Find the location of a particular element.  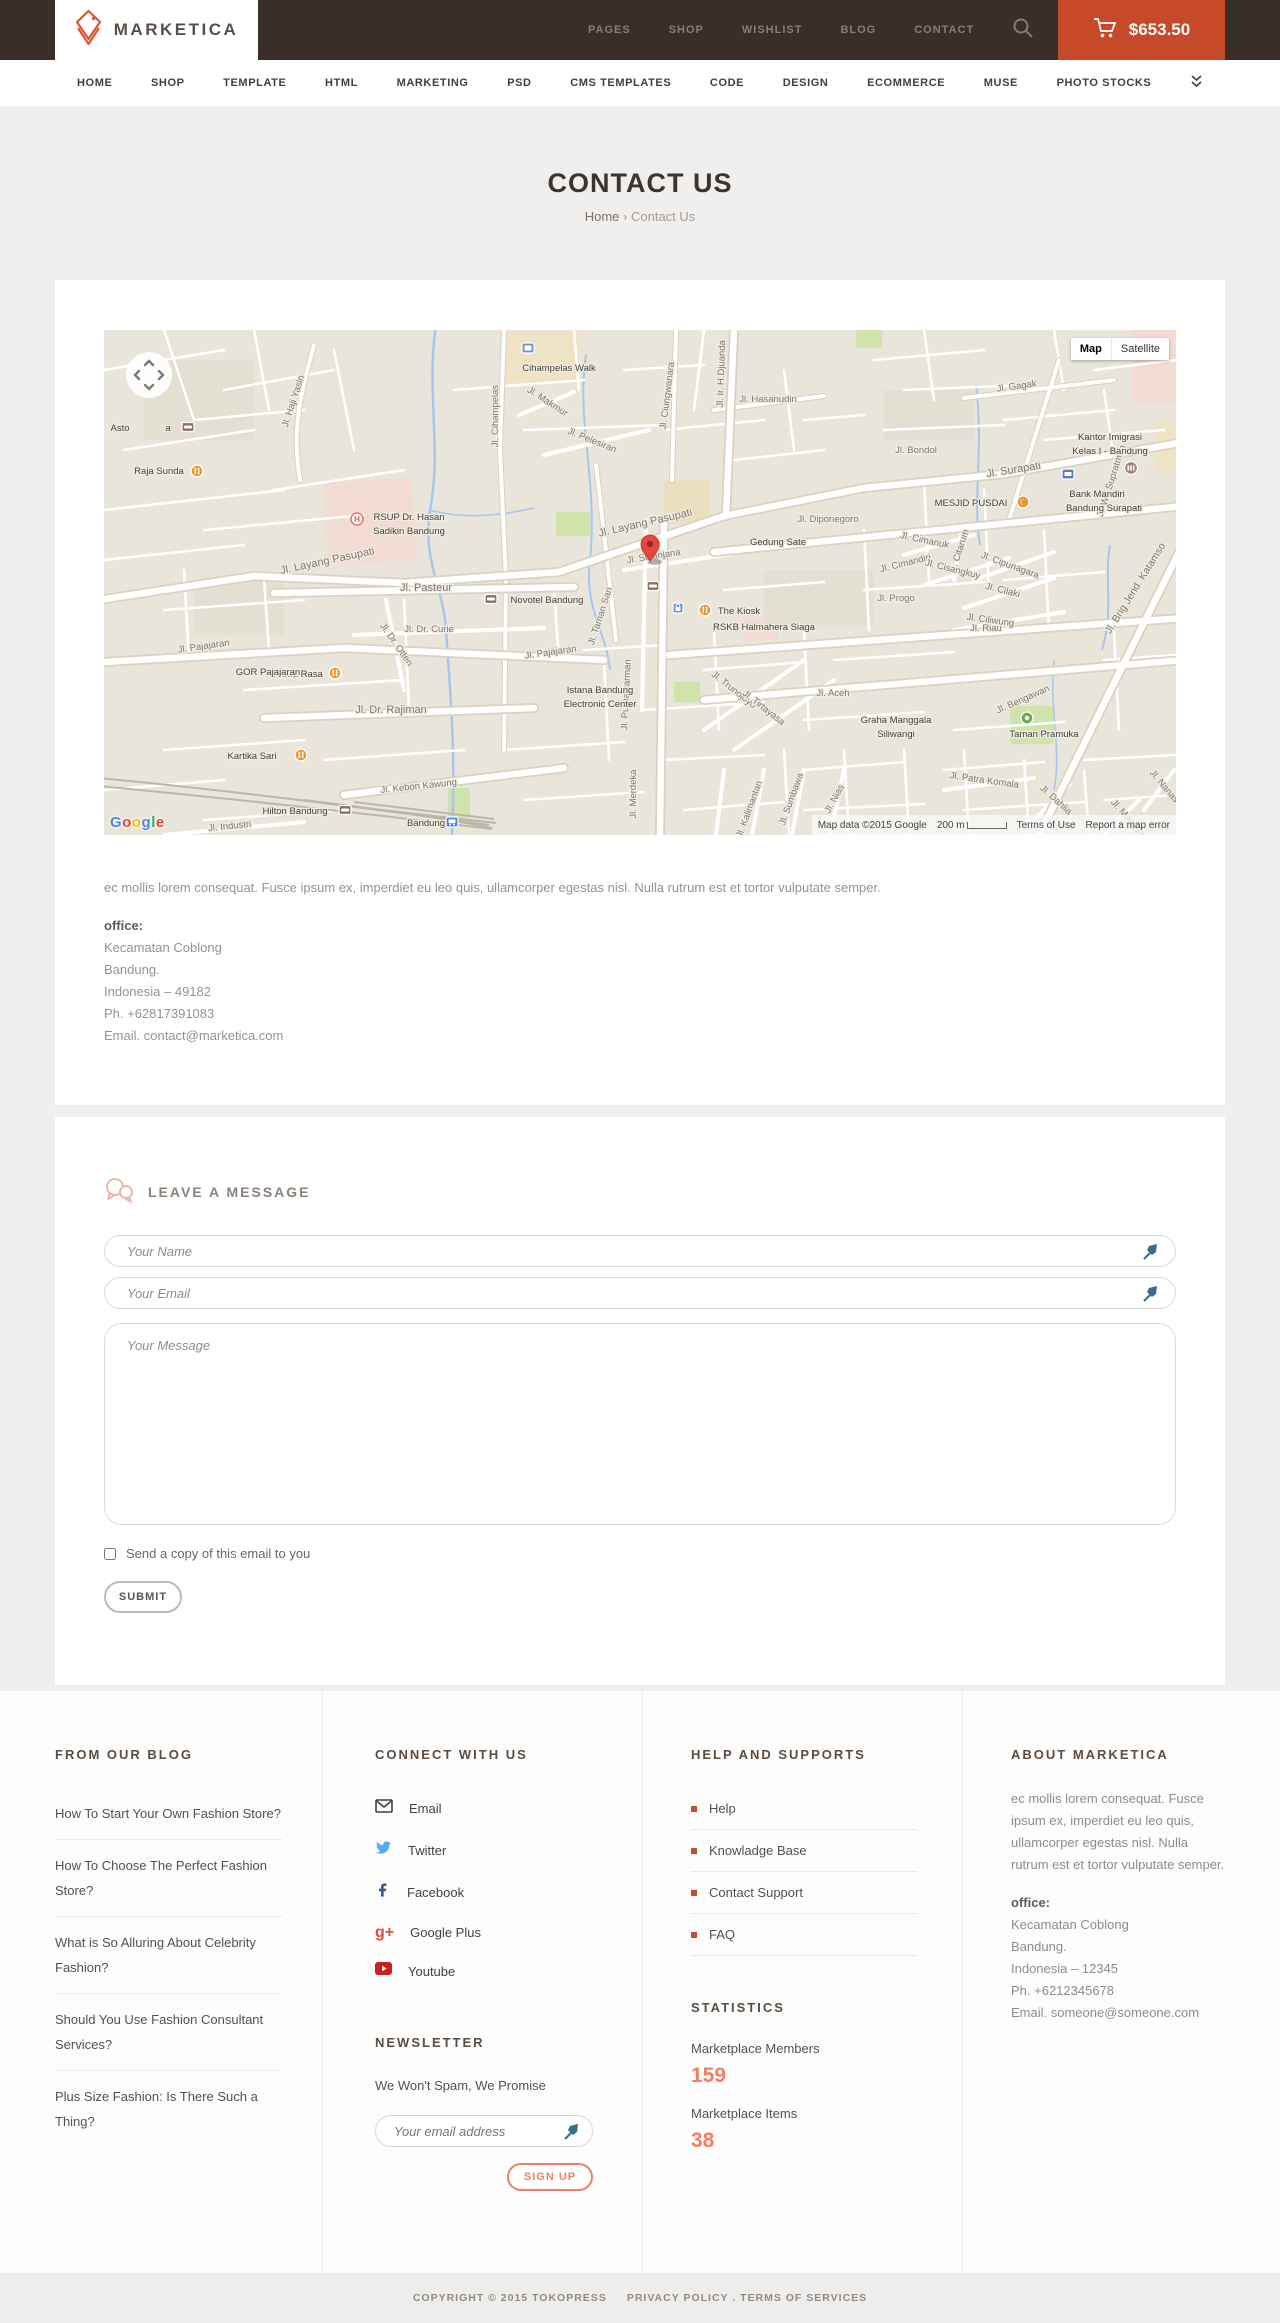

office-line: Bandung. is located at coordinates (132, 969).